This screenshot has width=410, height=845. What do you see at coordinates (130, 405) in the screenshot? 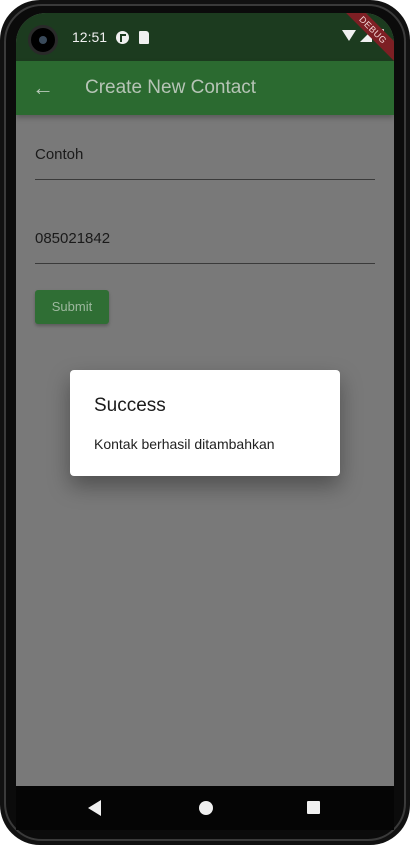
I see `dialog-title: Success` at bounding box center [130, 405].